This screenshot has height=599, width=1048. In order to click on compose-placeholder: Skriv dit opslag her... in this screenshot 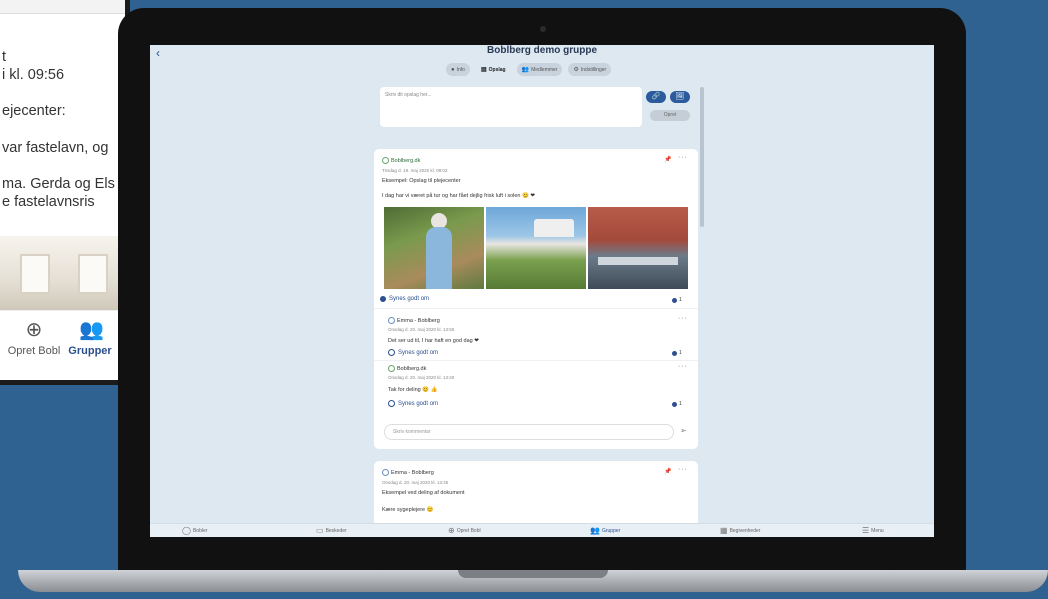, I will do `click(408, 95)`.